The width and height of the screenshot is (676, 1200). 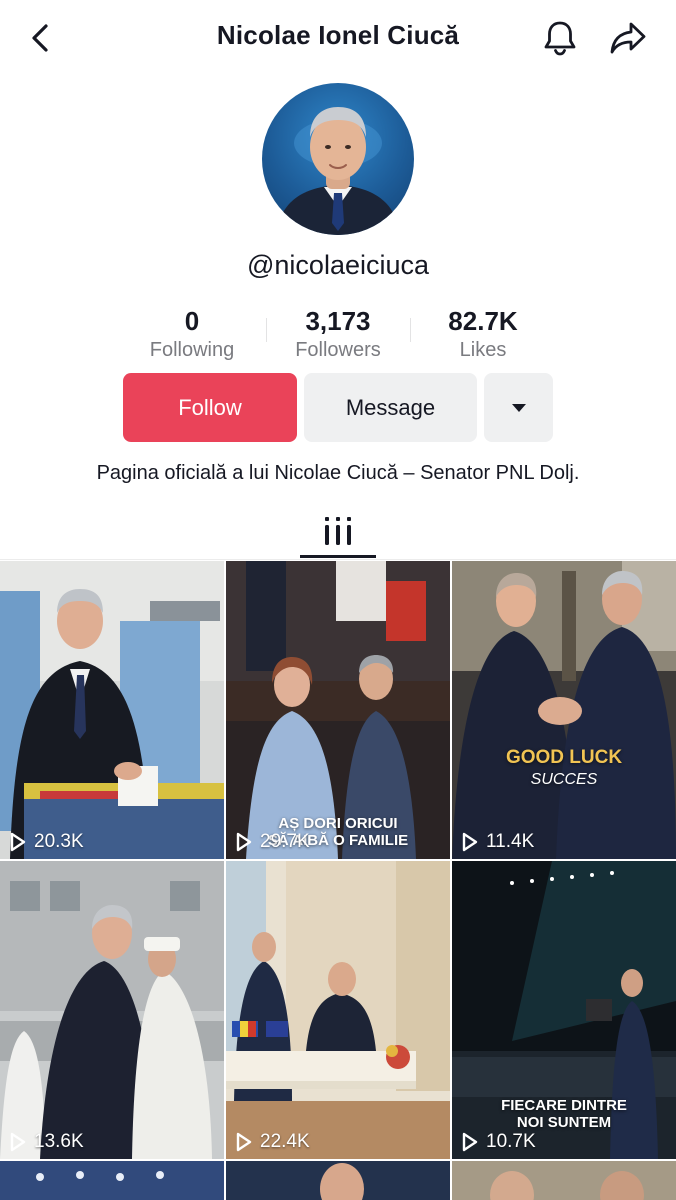 What do you see at coordinates (192, 350) in the screenshot?
I see `stat-label: Following` at bounding box center [192, 350].